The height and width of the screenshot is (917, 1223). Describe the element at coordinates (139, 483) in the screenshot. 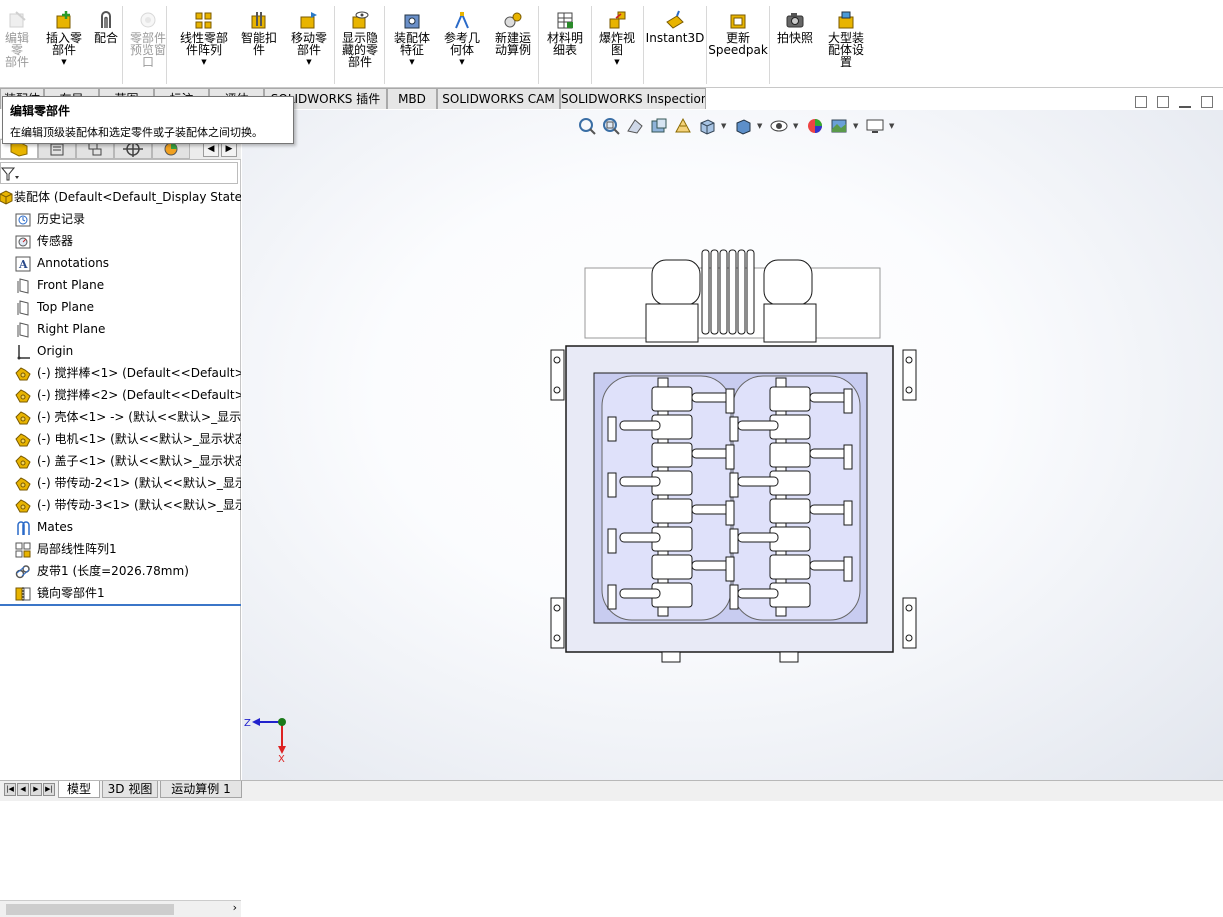

I see `tree-item-label: (-) 带传动-2<1> (默认<<默认>_显示` at that location.